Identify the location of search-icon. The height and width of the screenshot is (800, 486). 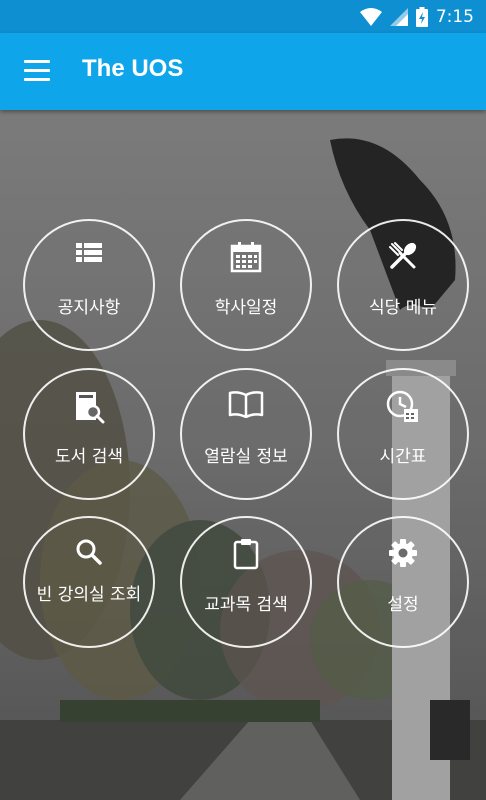
(89, 552).